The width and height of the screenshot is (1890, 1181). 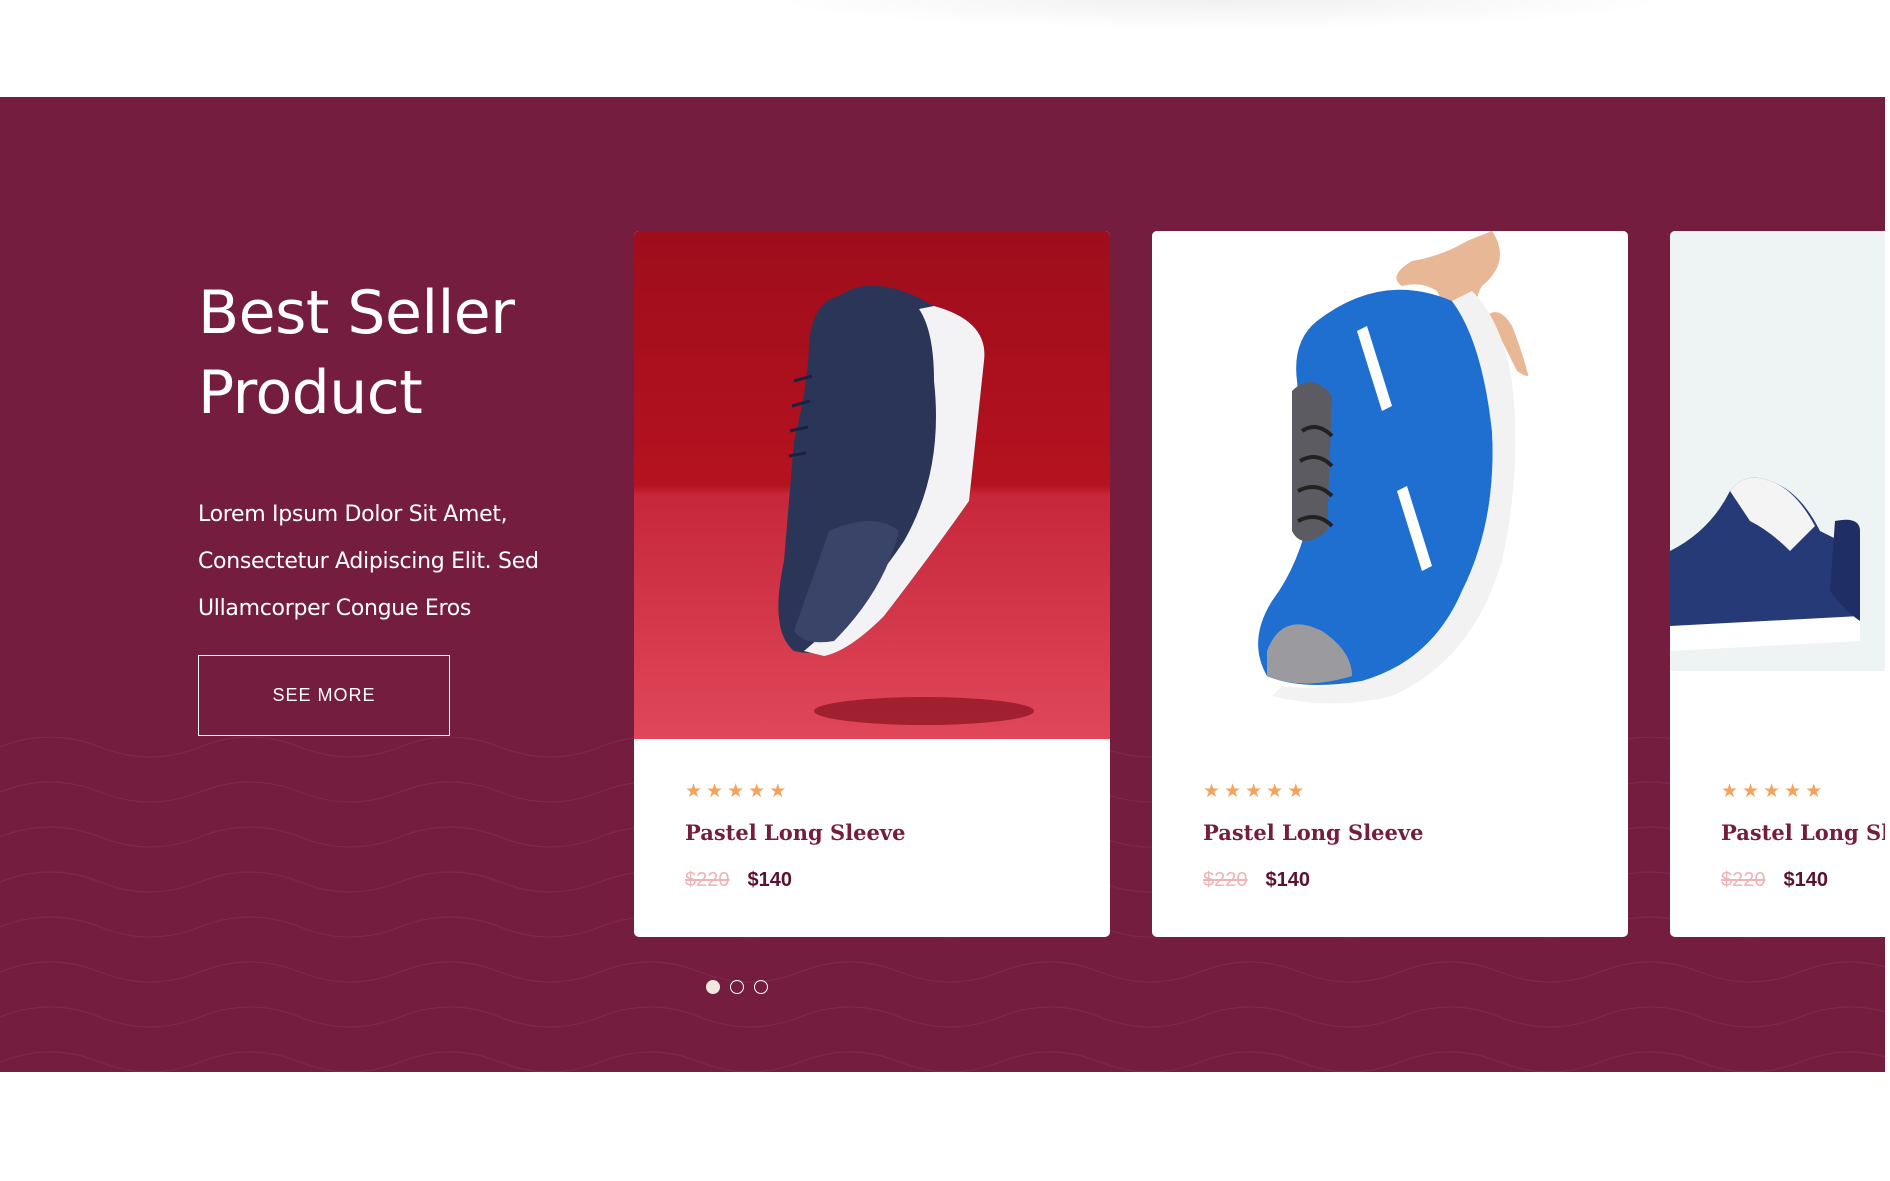 What do you see at coordinates (1777, 485) in the screenshot?
I see `product-image-navy-white-sneakers` at bounding box center [1777, 485].